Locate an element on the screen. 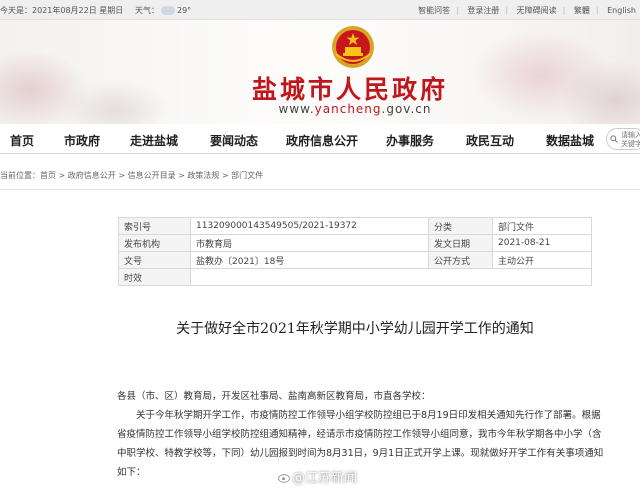  nav-item-gov-info-disclosure: 政府信息公开 is located at coordinates (322, 140).